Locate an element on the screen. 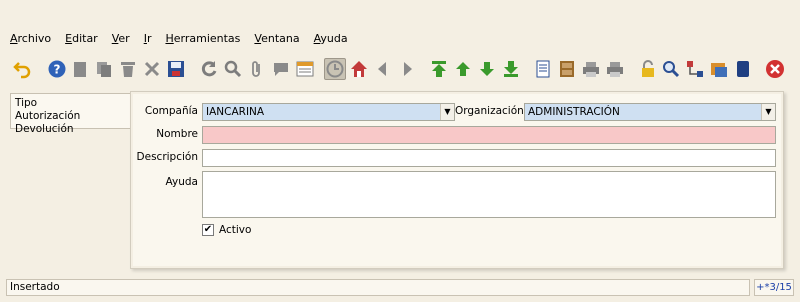  first-record-icon is located at coordinates (439, 69).